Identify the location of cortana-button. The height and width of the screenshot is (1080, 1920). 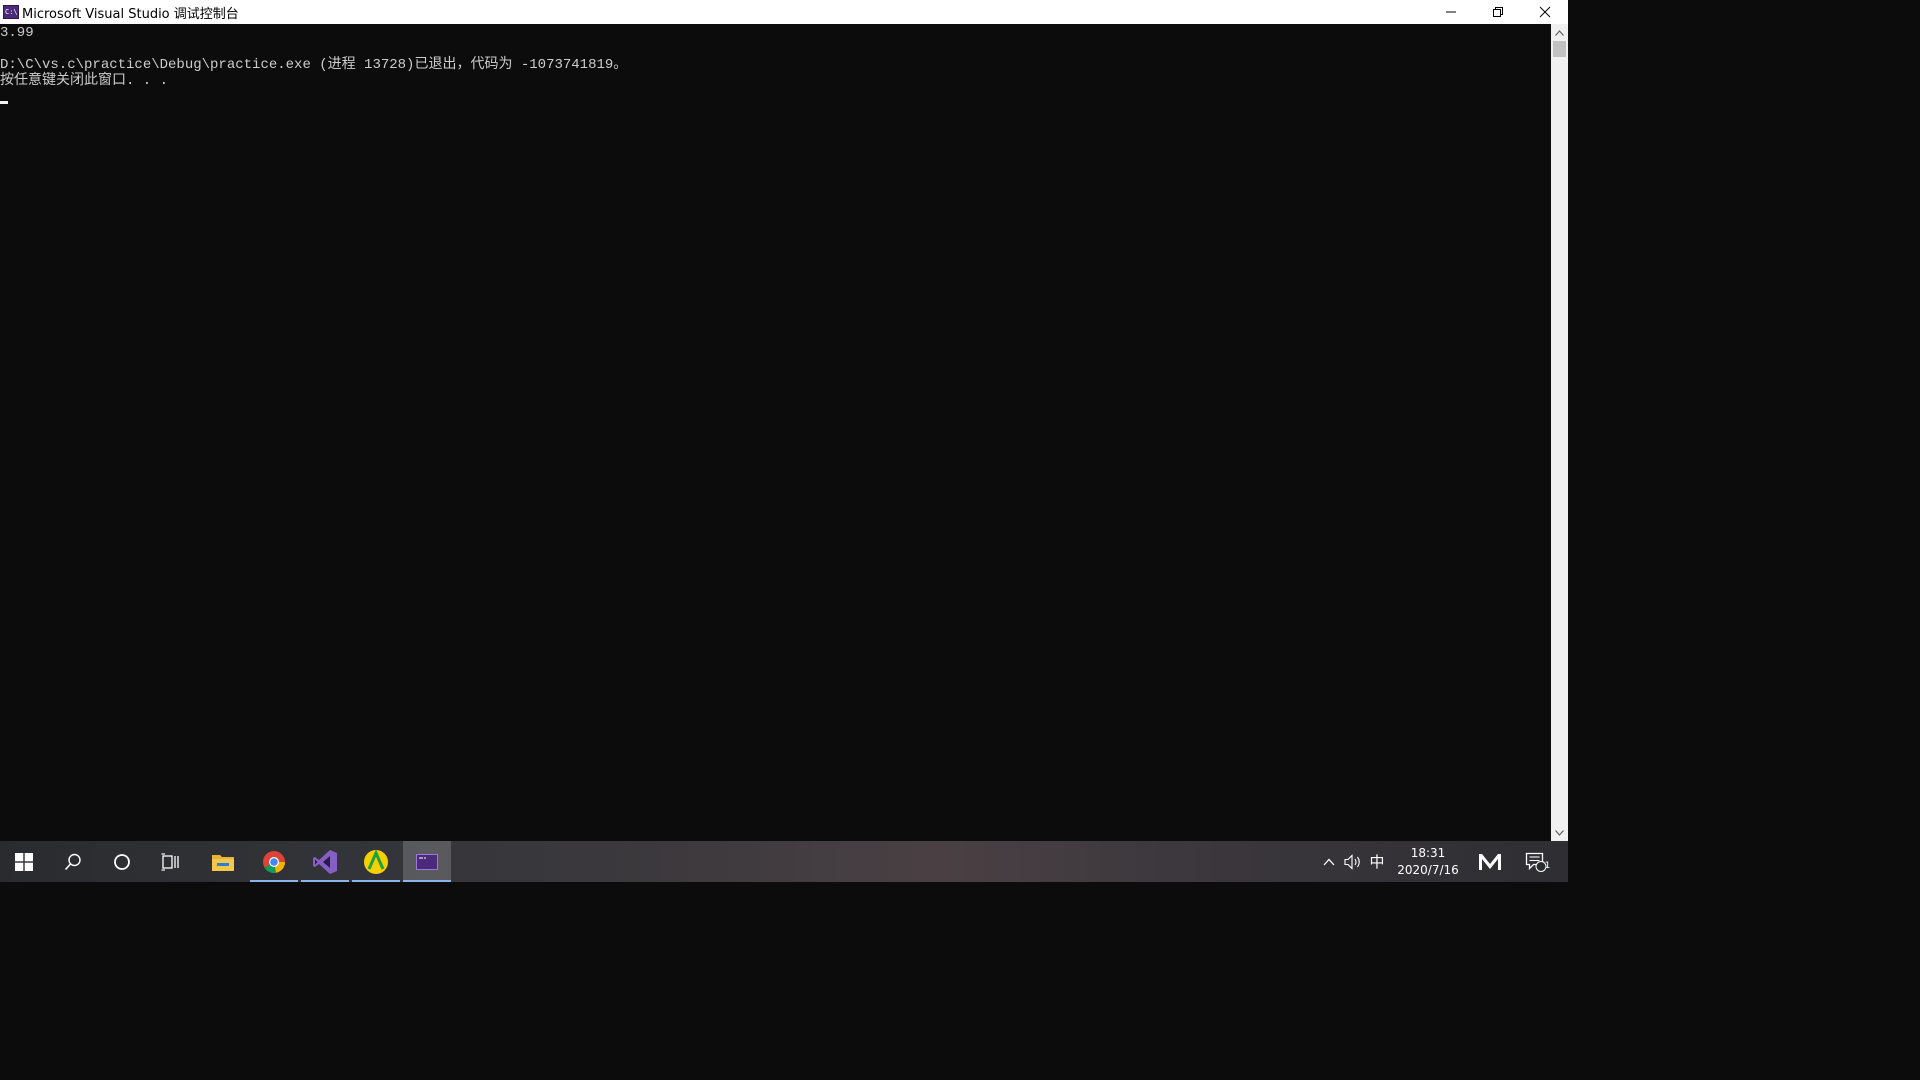
(121, 861).